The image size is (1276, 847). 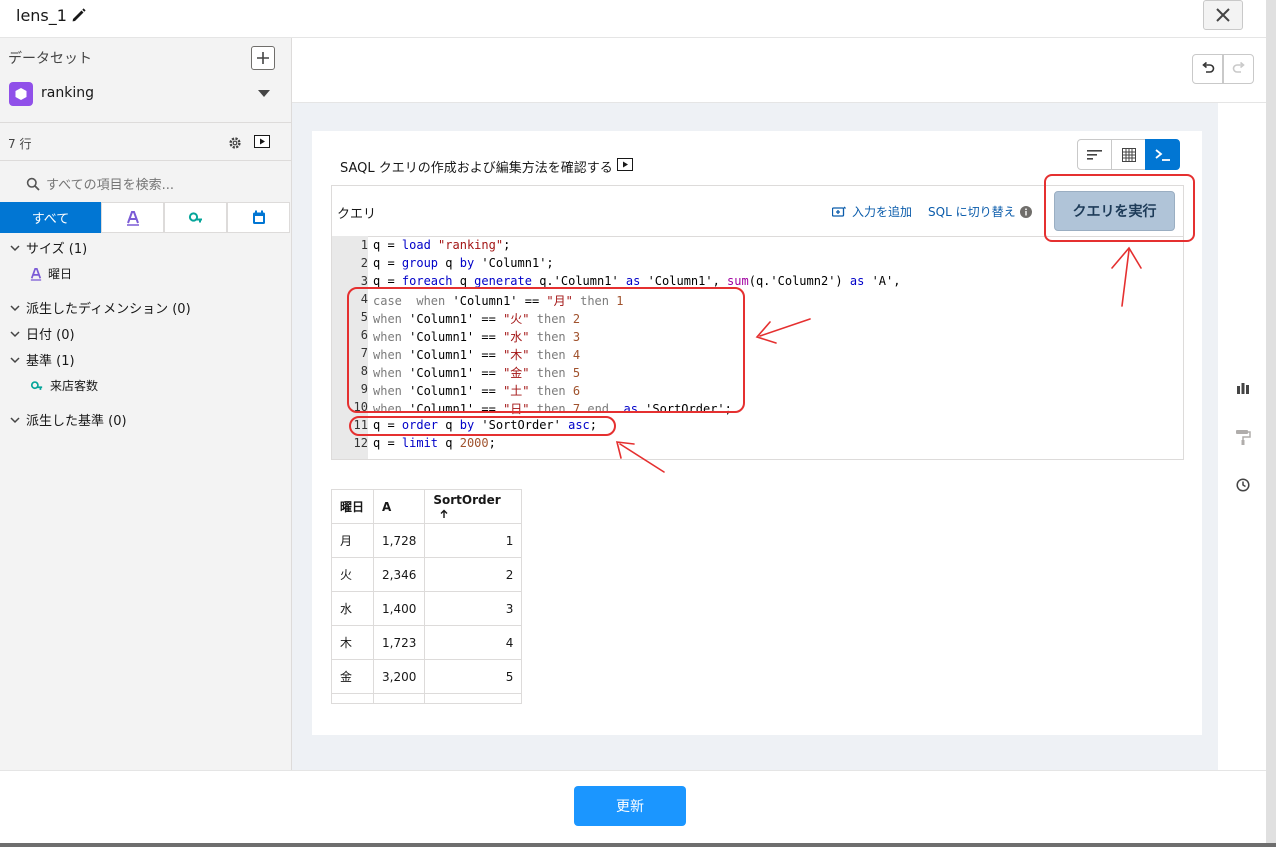 I want to click on background-edge, so click(x=1271, y=423).